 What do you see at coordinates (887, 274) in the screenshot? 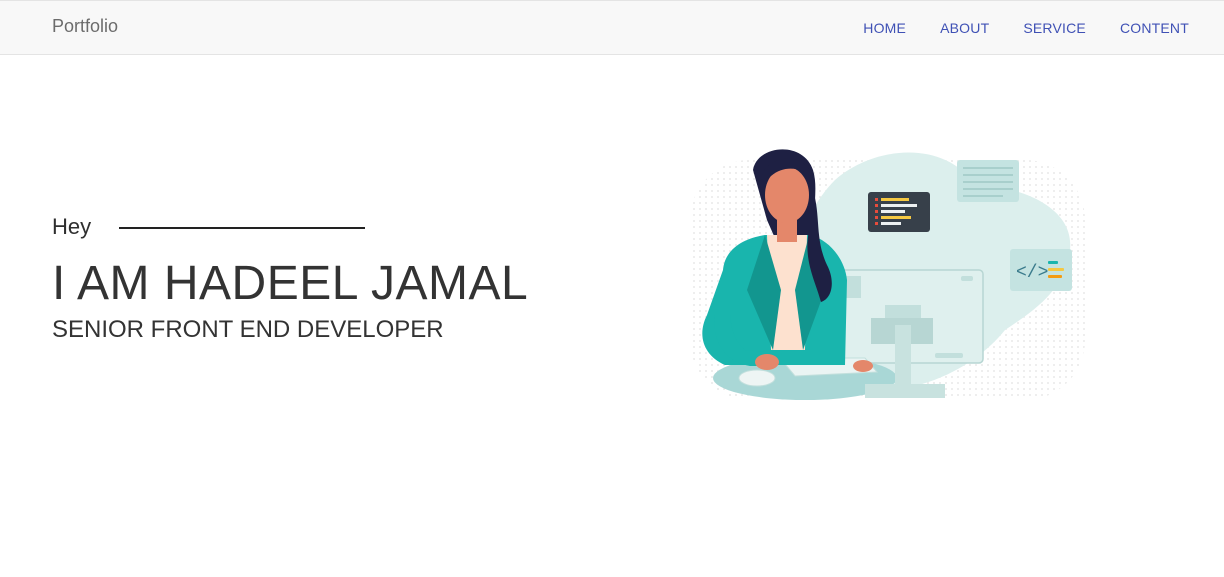
I see `developer-at-computer-illustration: </>` at bounding box center [887, 274].